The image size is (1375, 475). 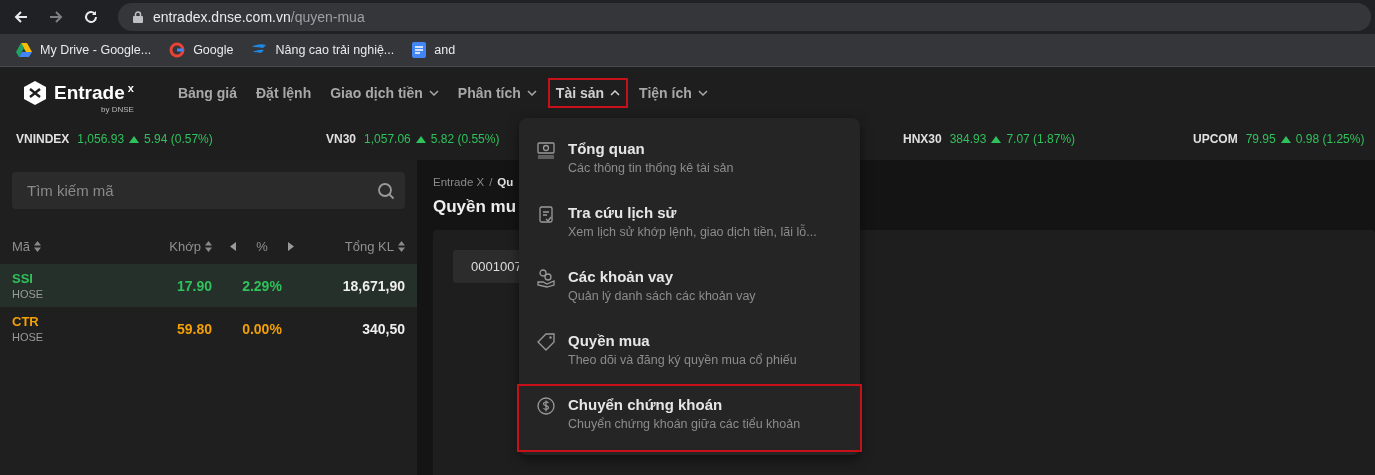 I want to click on symbol: CTR, so click(x=26, y=321).